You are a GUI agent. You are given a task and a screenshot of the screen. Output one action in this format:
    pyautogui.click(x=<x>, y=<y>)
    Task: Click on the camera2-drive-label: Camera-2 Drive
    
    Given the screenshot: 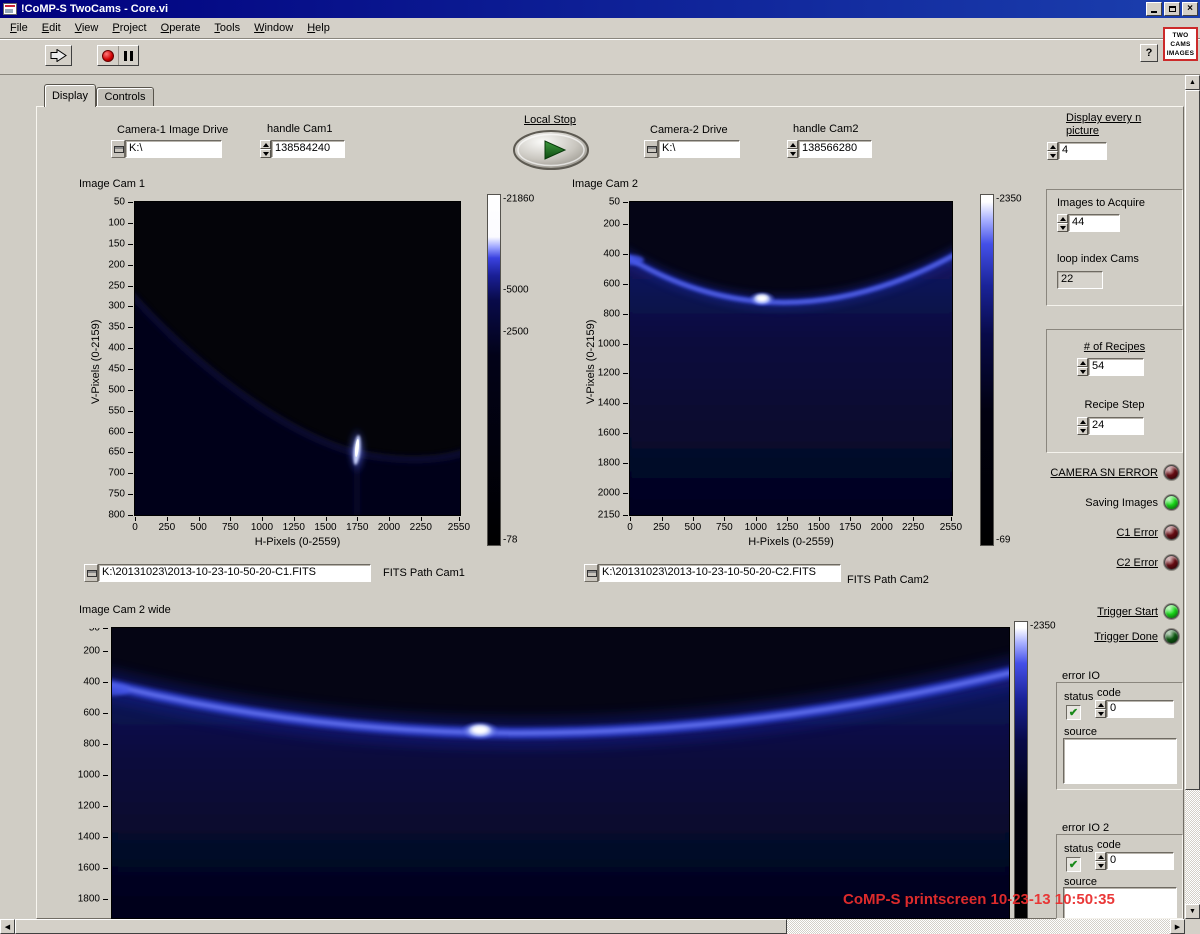 What is the action you would take?
    pyautogui.click(x=689, y=130)
    